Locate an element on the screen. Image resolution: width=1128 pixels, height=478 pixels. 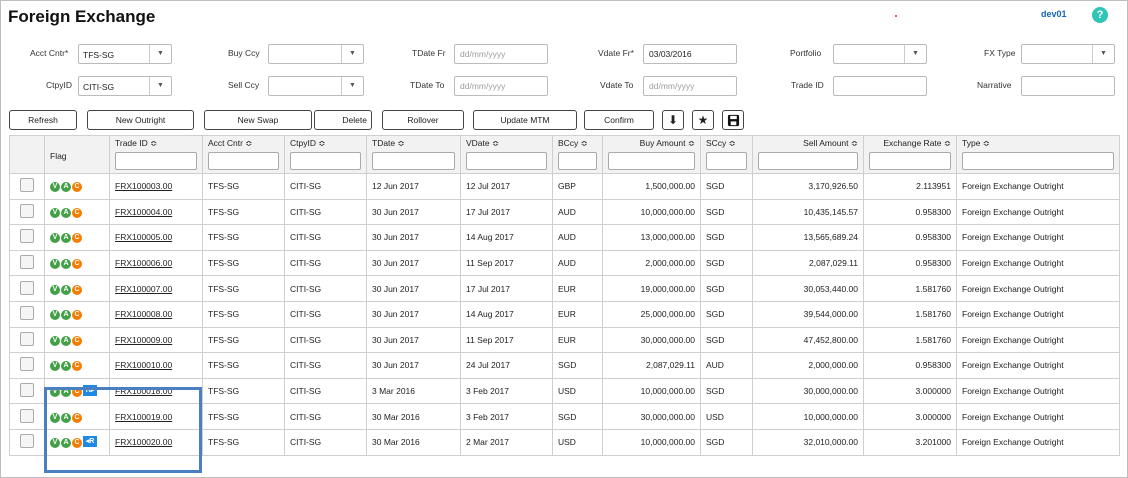
trade-id-cell: FRX100005.00 is located at coordinates (156, 237).